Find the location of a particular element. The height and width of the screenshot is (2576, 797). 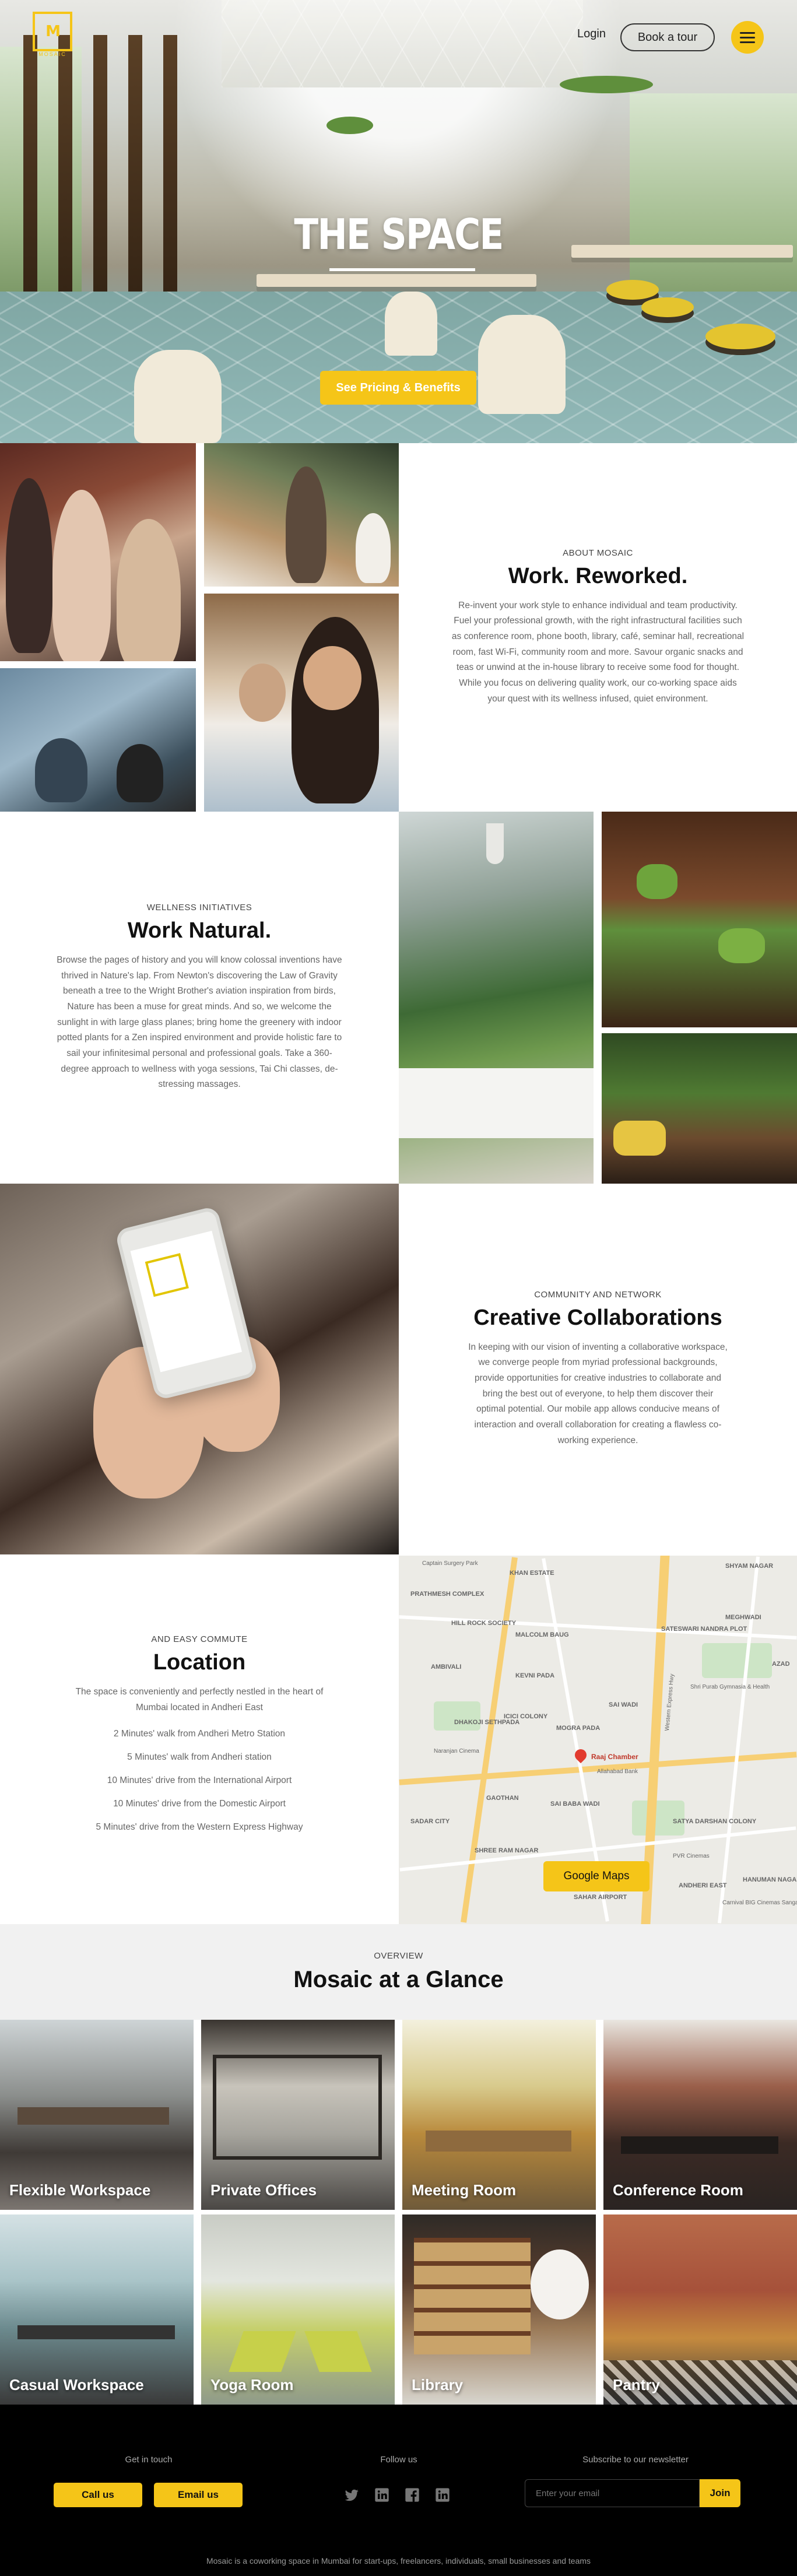

tile-library: Library is located at coordinates (499, 2309).